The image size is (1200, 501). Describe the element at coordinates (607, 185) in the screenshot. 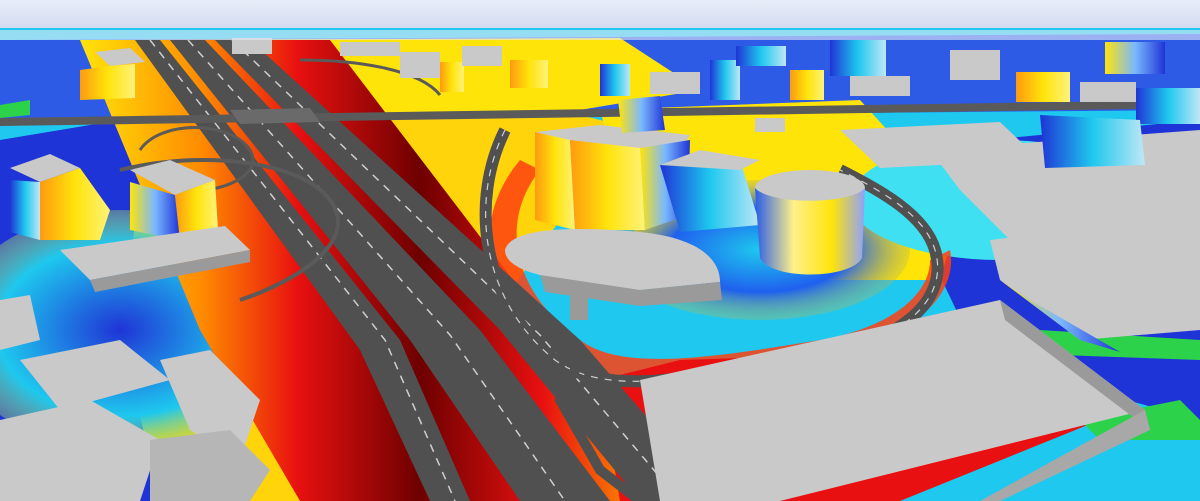

I see `central-tower-wall-b` at that location.